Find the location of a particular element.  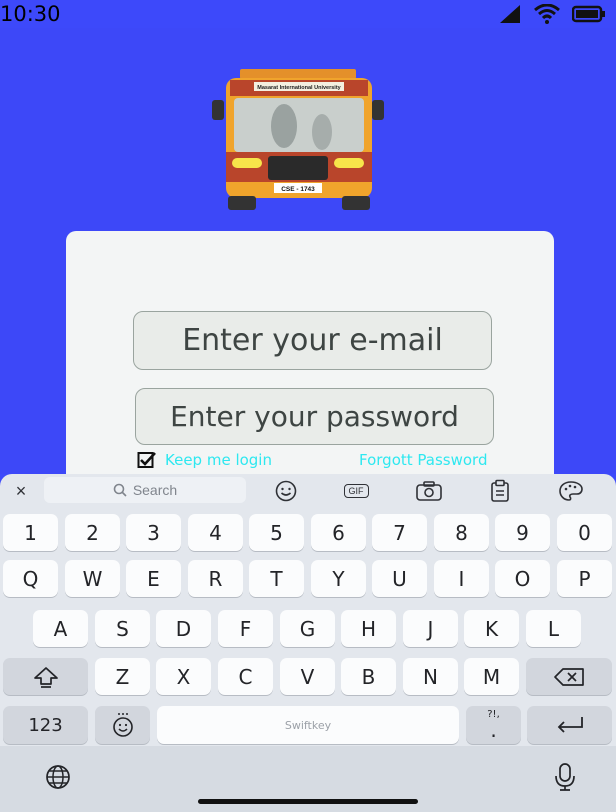

key-p: P is located at coordinates (584, 578).